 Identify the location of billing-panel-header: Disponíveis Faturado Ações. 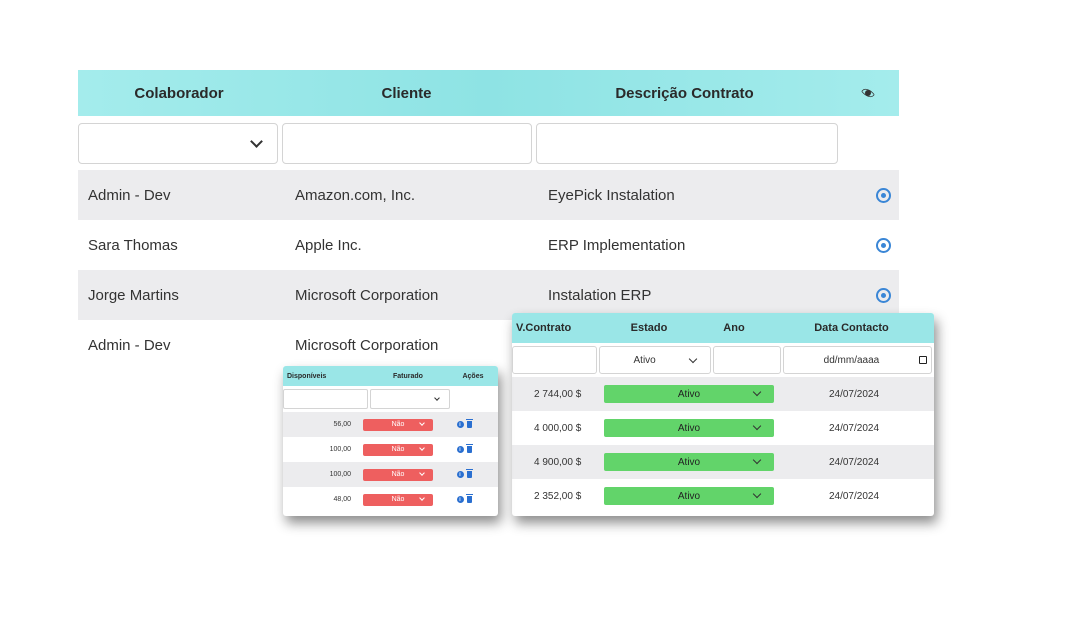
(390, 376).